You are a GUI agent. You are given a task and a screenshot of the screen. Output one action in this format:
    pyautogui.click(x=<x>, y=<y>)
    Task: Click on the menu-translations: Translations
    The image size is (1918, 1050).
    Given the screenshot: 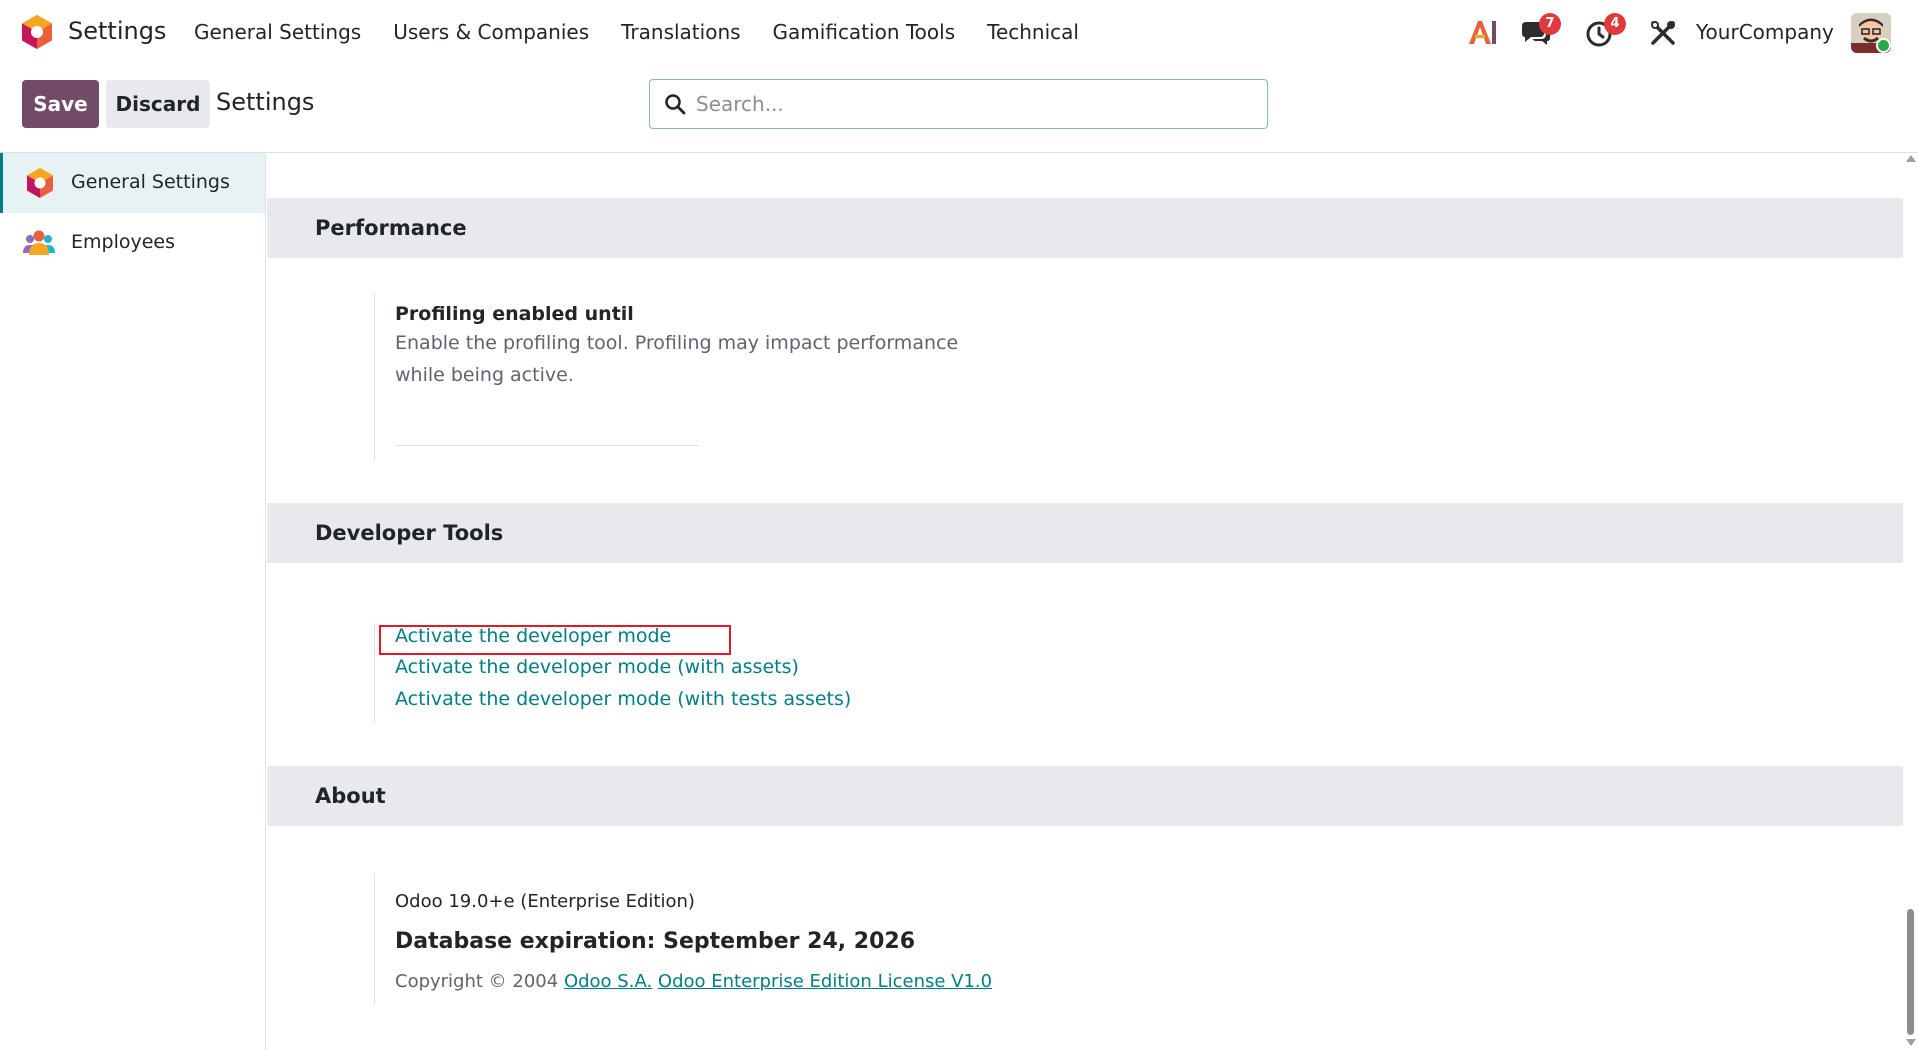 What is the action you would take?
    pyautogui.click(x=680, y=32)
    